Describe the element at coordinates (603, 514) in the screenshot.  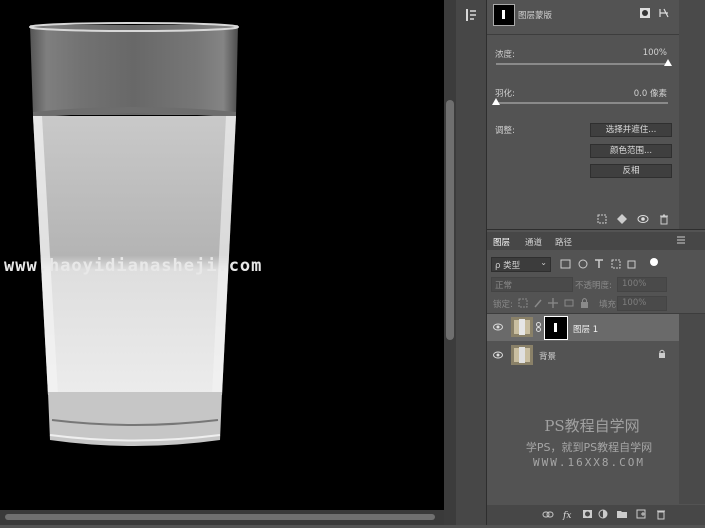
I see `adjustment-layer-icon` at that location.